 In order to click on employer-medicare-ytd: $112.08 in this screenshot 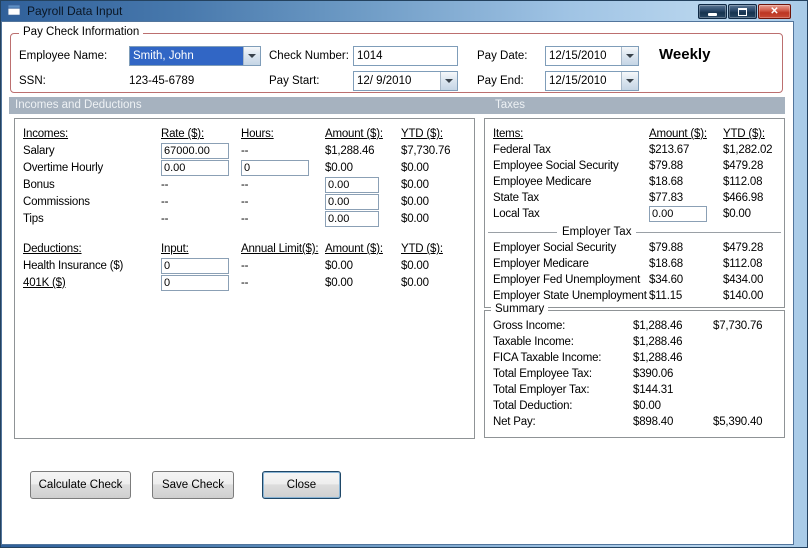, I will do `click(743, 264)`.